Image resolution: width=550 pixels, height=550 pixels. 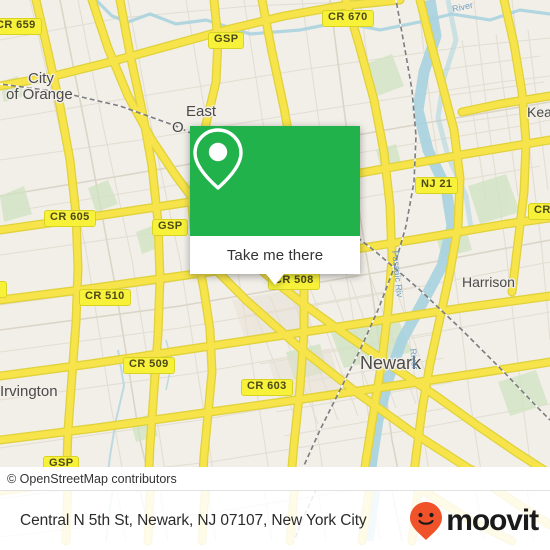 I want to click on road-shield: CR 670, so click(x=348, y=18).